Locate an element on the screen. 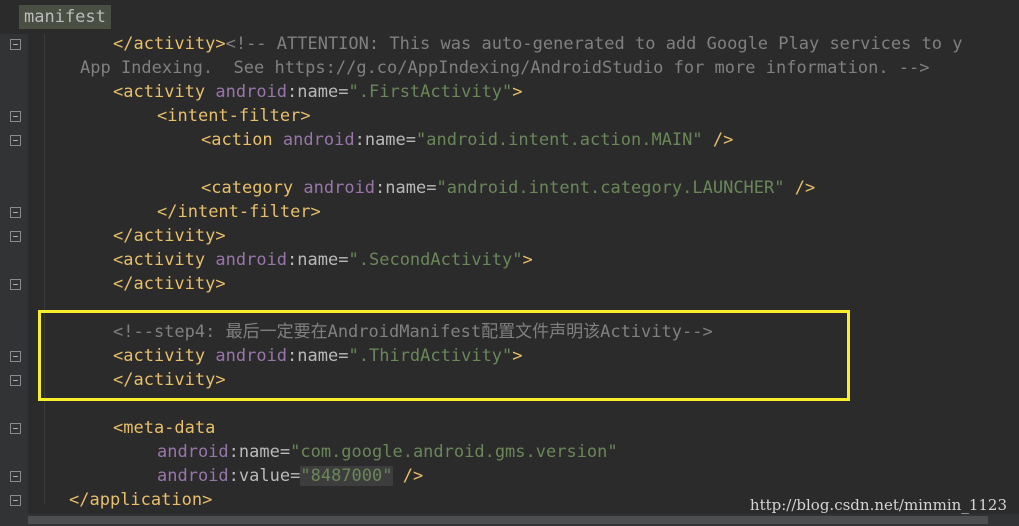 The height and width of the screenshot is (526, 1019). code-line: </intent-filter> is located at coordinates (239, 212).